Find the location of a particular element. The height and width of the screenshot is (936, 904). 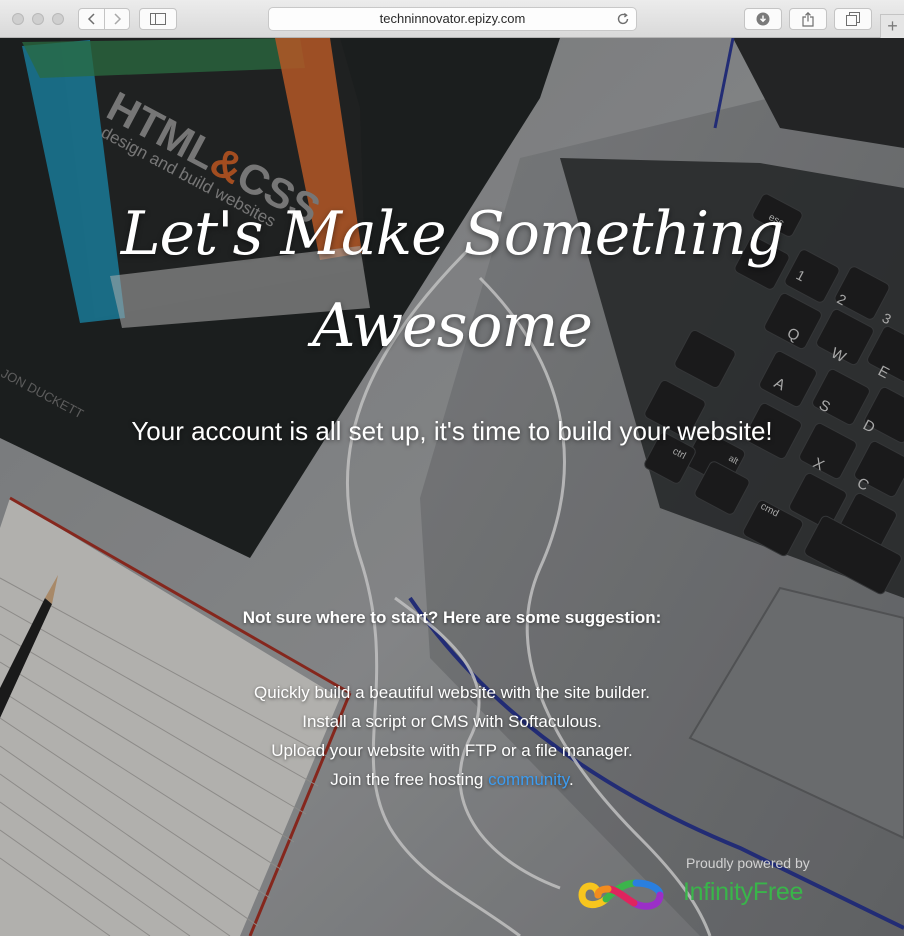

hero-title-line1: Let's Make Something is located at coordinates (452, 234).